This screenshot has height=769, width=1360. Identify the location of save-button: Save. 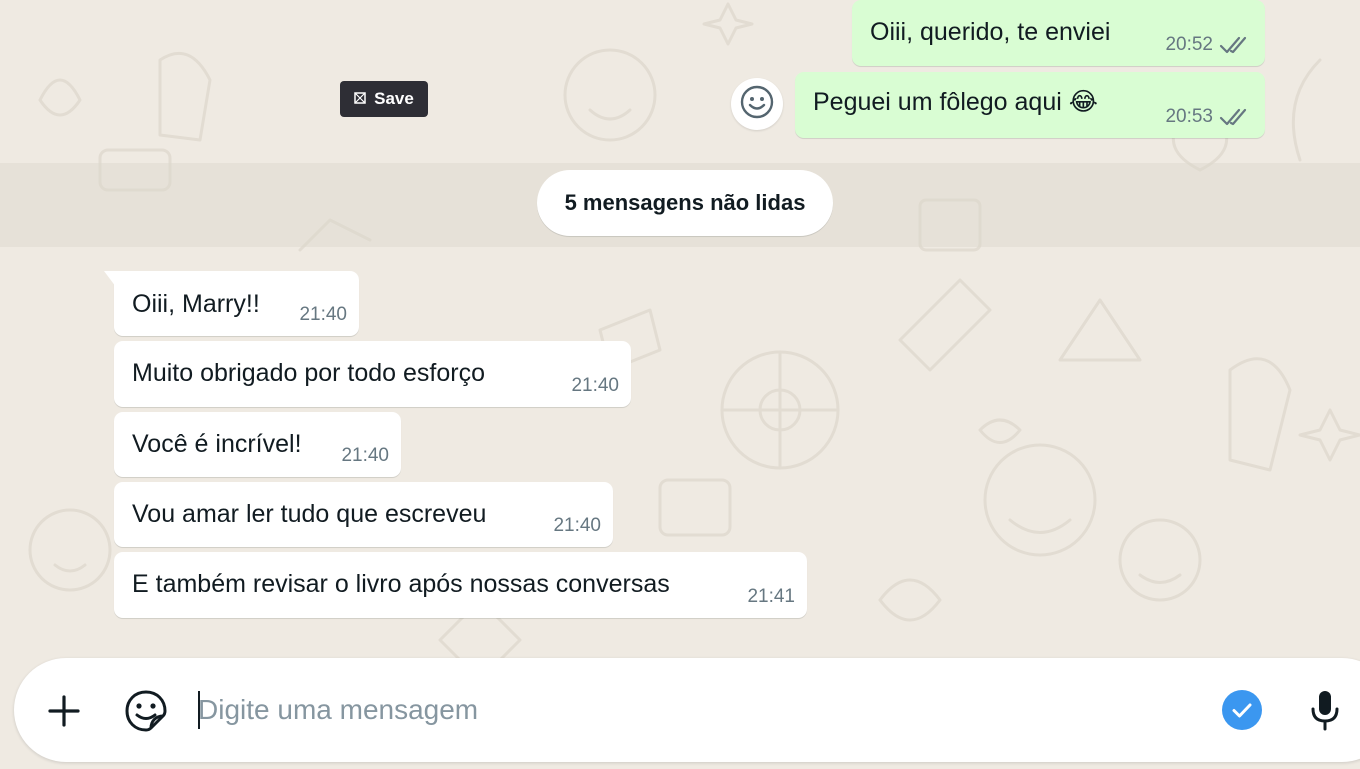
(384, 99).